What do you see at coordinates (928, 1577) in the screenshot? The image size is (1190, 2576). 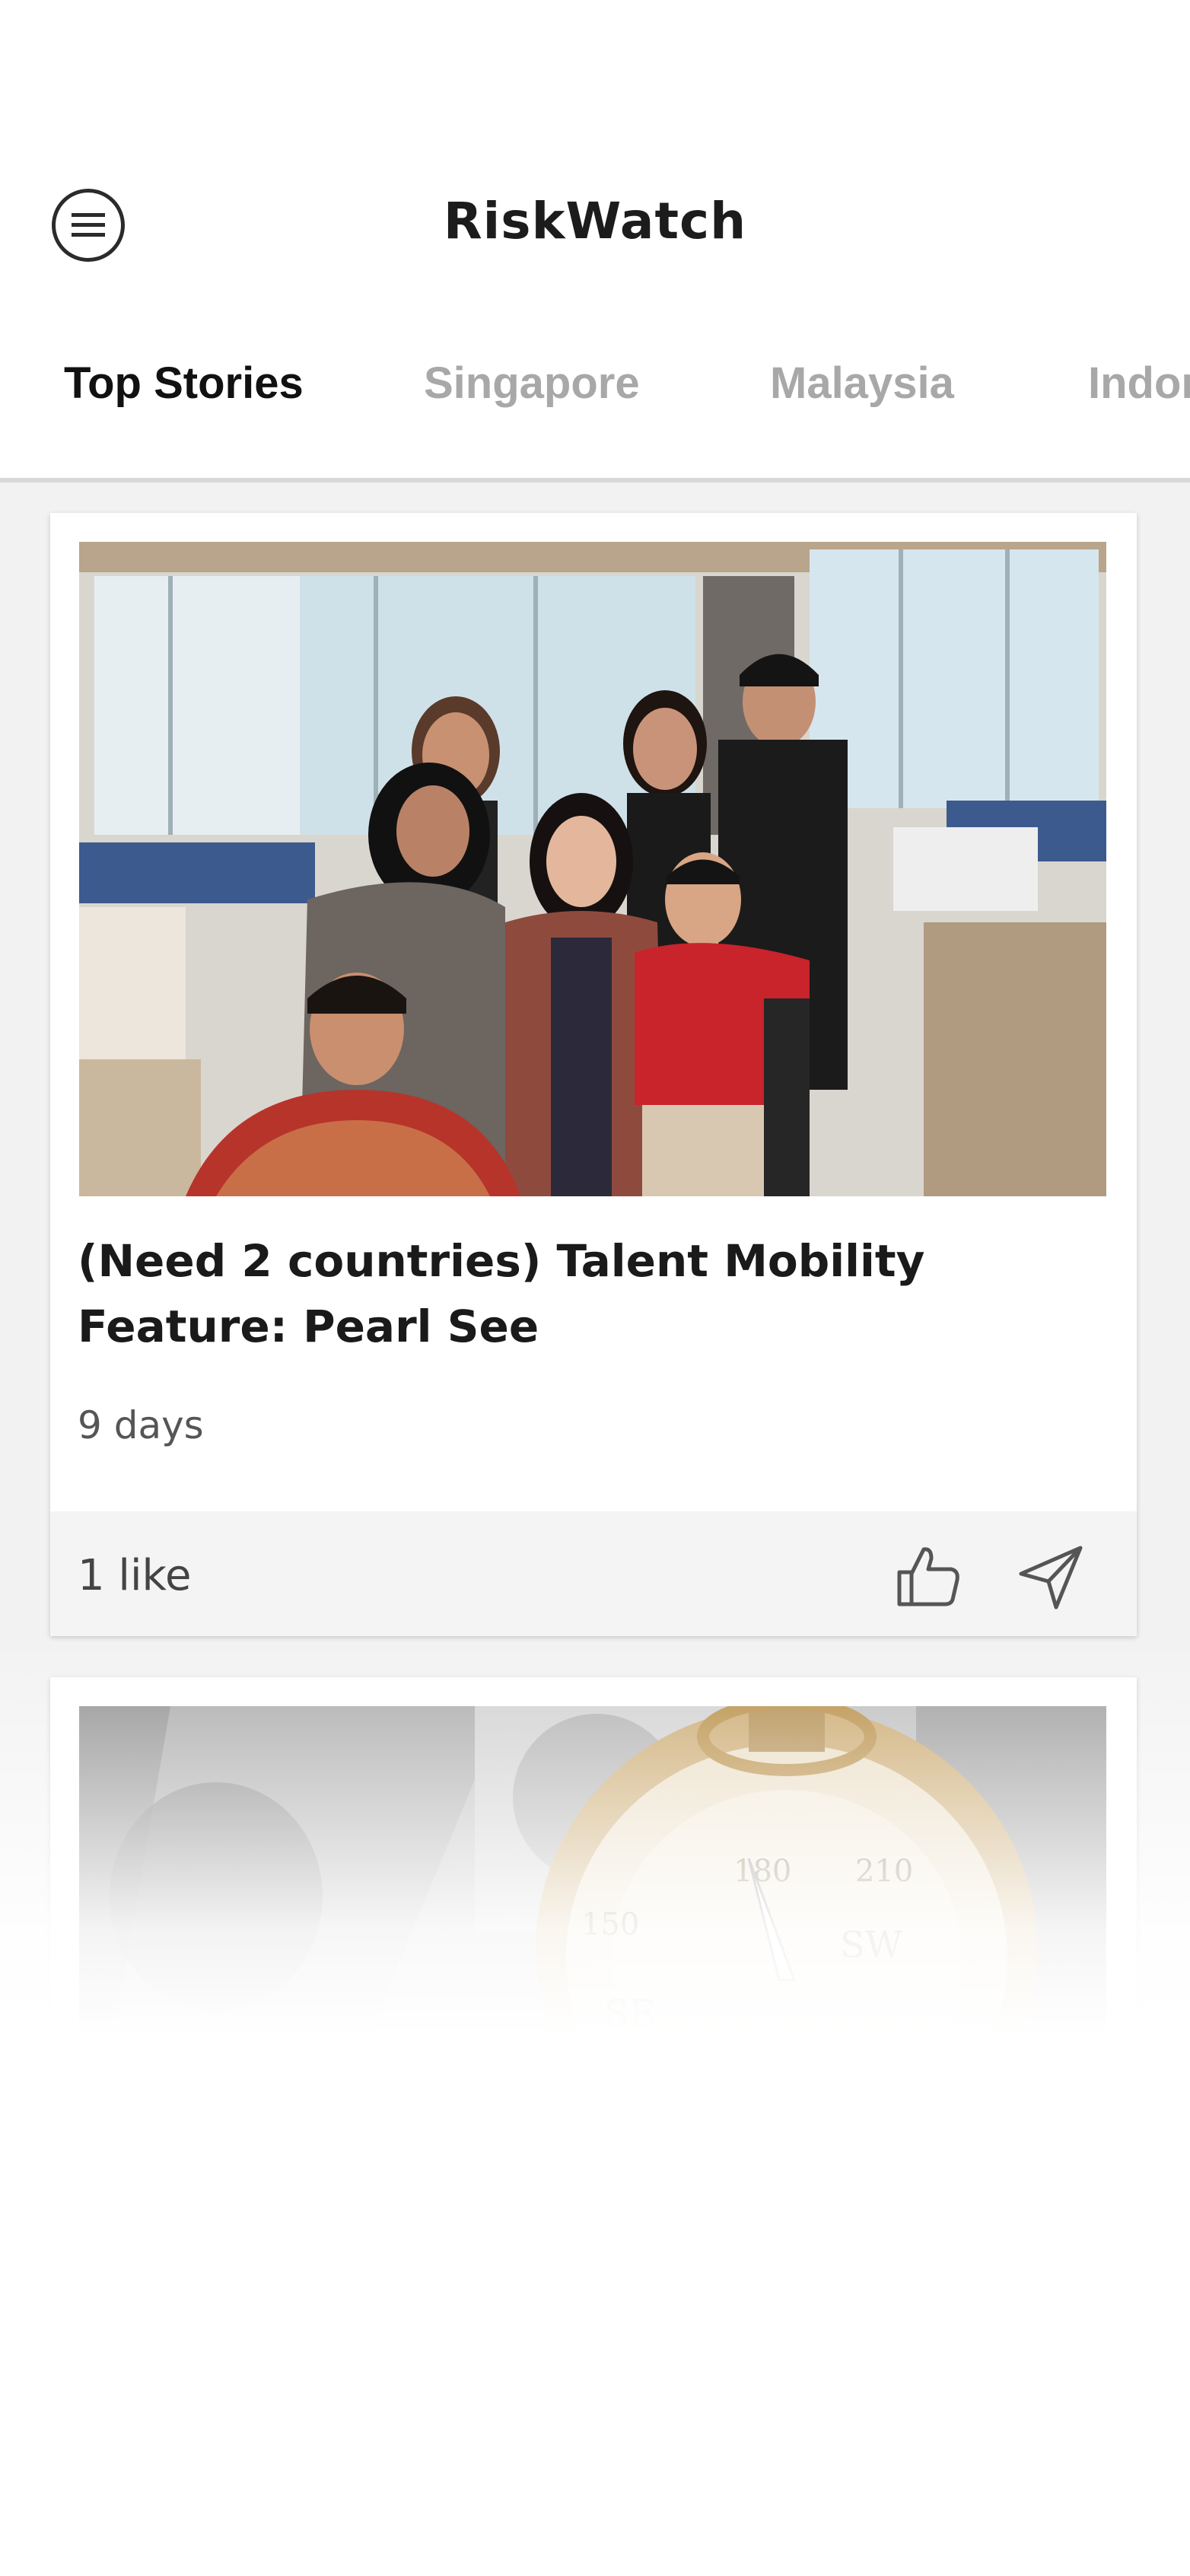 I see `thumbs-up-icon` at bounding box center [928, 1577].